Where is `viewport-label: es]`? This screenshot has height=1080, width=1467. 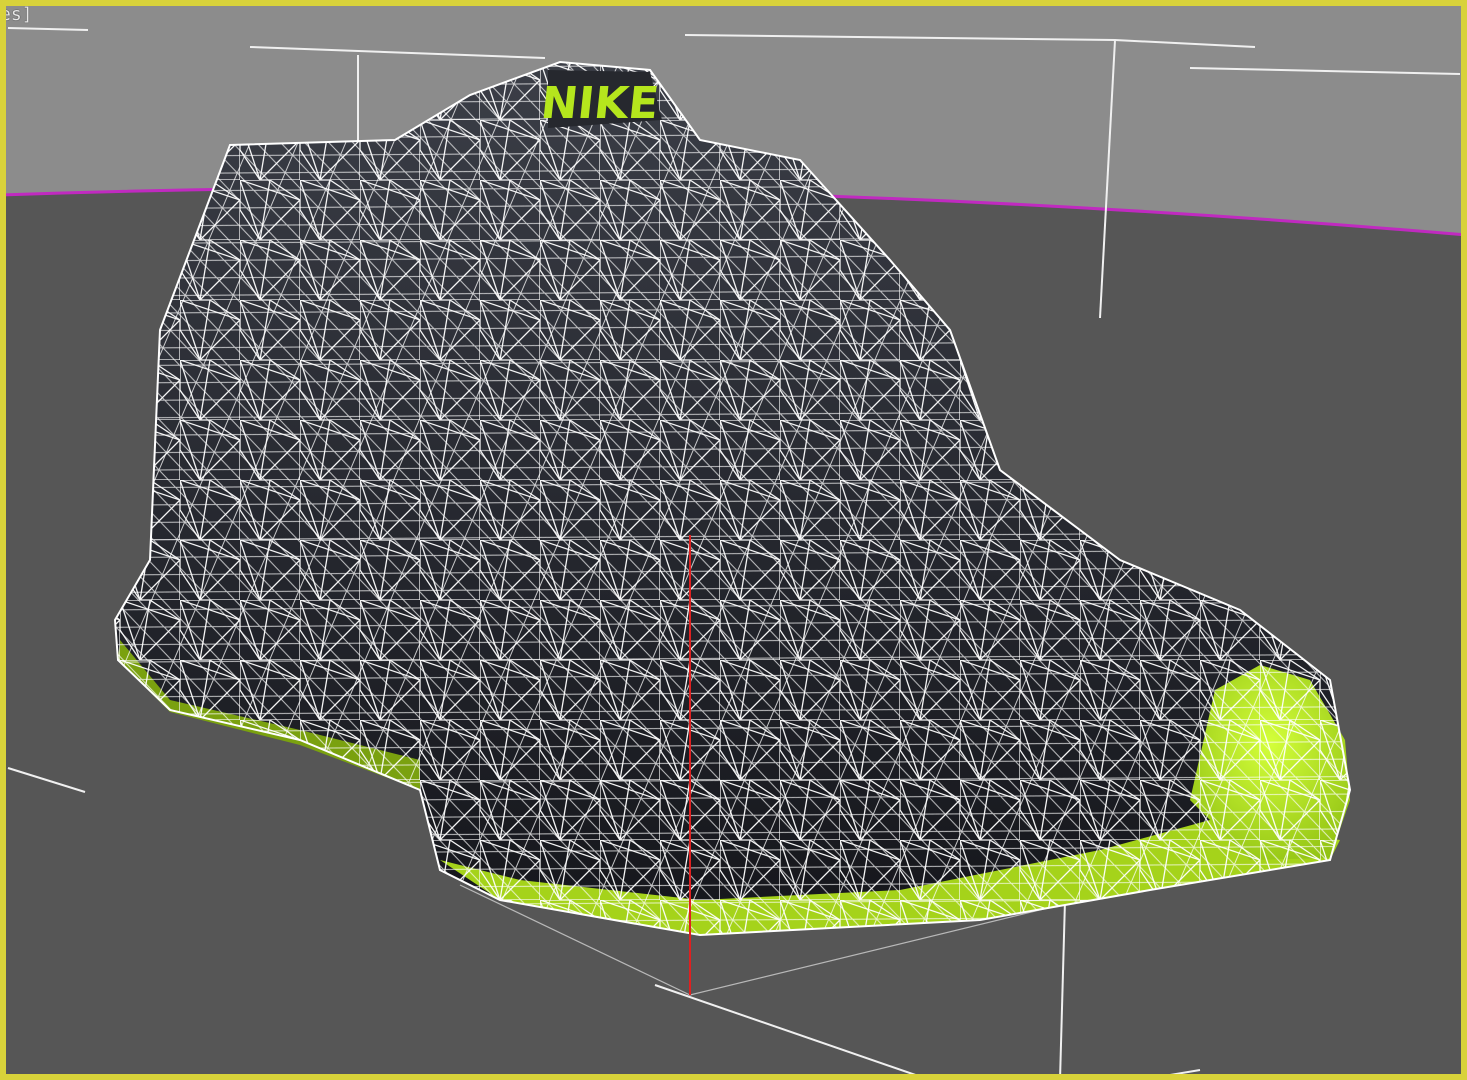 viewport-label: es] is located at coordinates (18, 15).